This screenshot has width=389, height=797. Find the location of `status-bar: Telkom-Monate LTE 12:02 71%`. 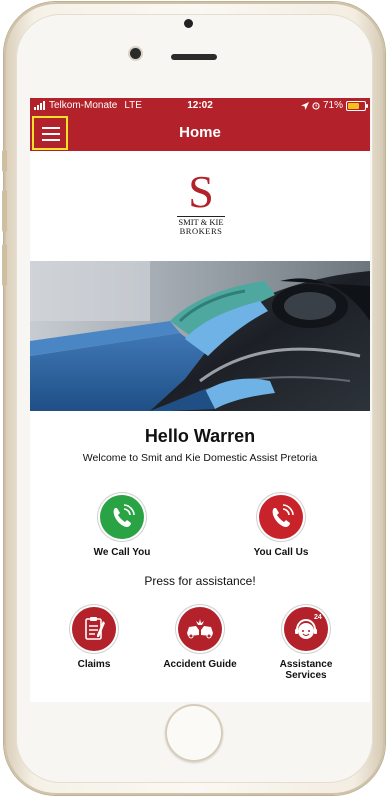

status-bar: Telkom-Monate LTE 12:02 71% is located at coordinates (200, 106).